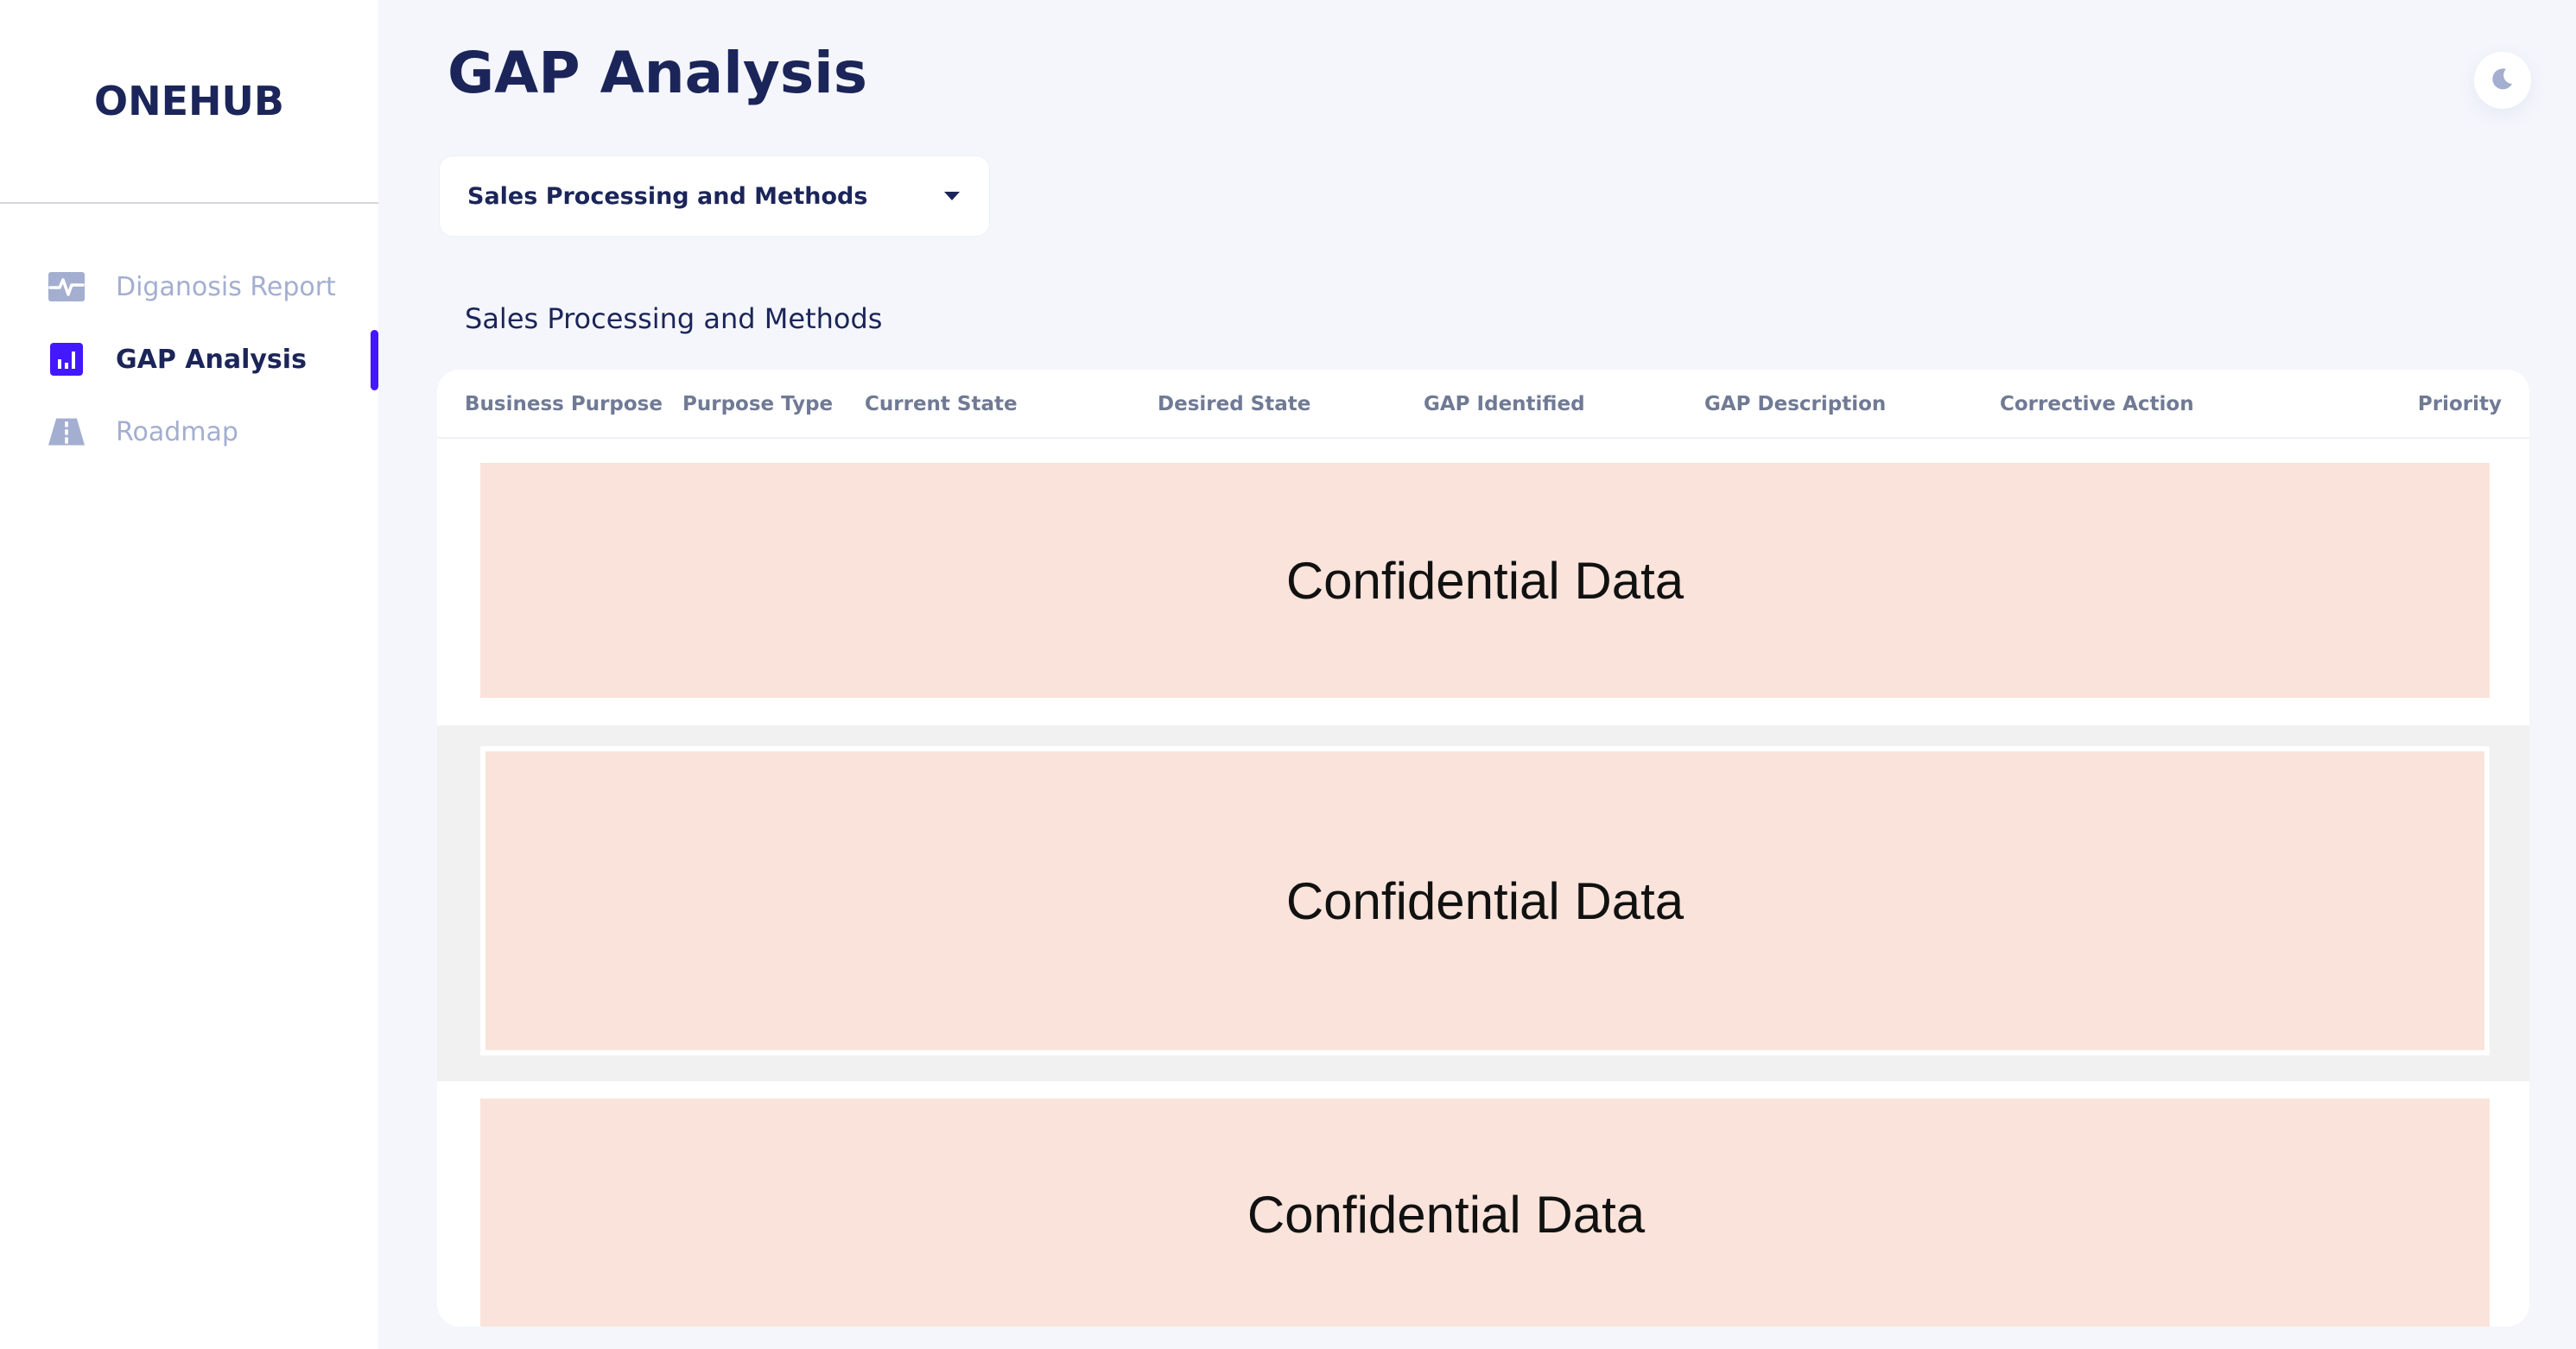 This screenshot has height=1349, width=2576. I want to click on road-icon, so click(66, 432).